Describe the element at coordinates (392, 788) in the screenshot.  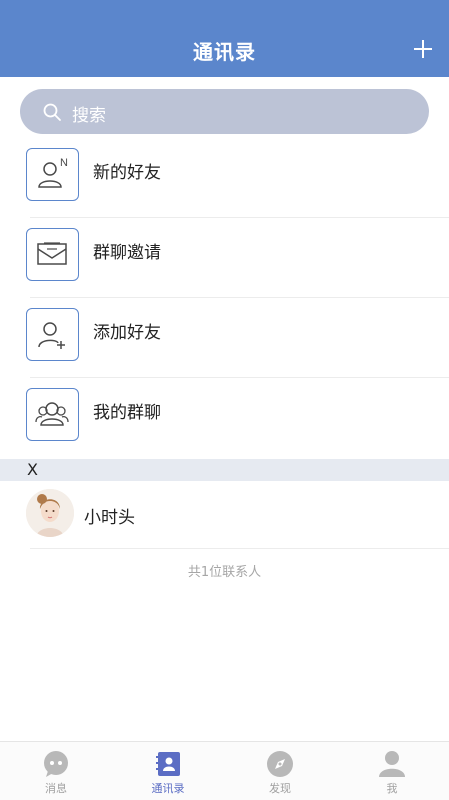
I see `tab-label: 我` at that location.